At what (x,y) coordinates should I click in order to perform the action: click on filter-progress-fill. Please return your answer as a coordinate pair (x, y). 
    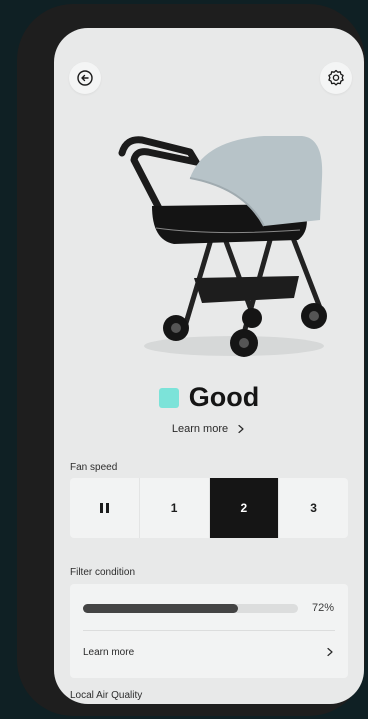
    Looking at the image, I should click on (160, 608).